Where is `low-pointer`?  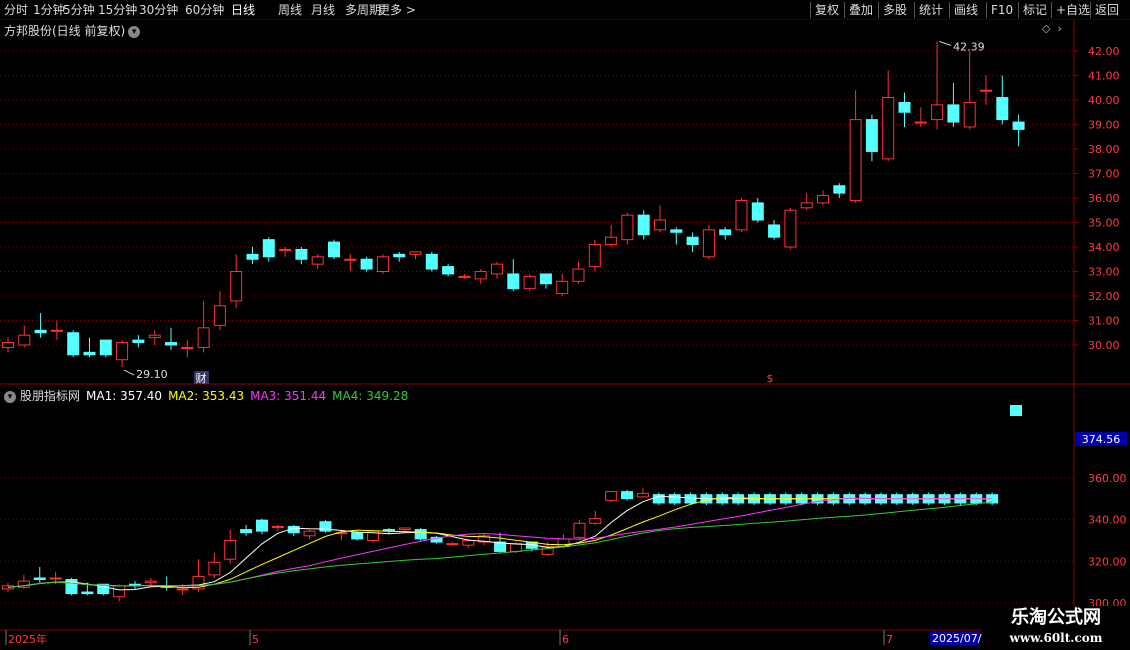
low-pointer is located at coordinates (129, 372).